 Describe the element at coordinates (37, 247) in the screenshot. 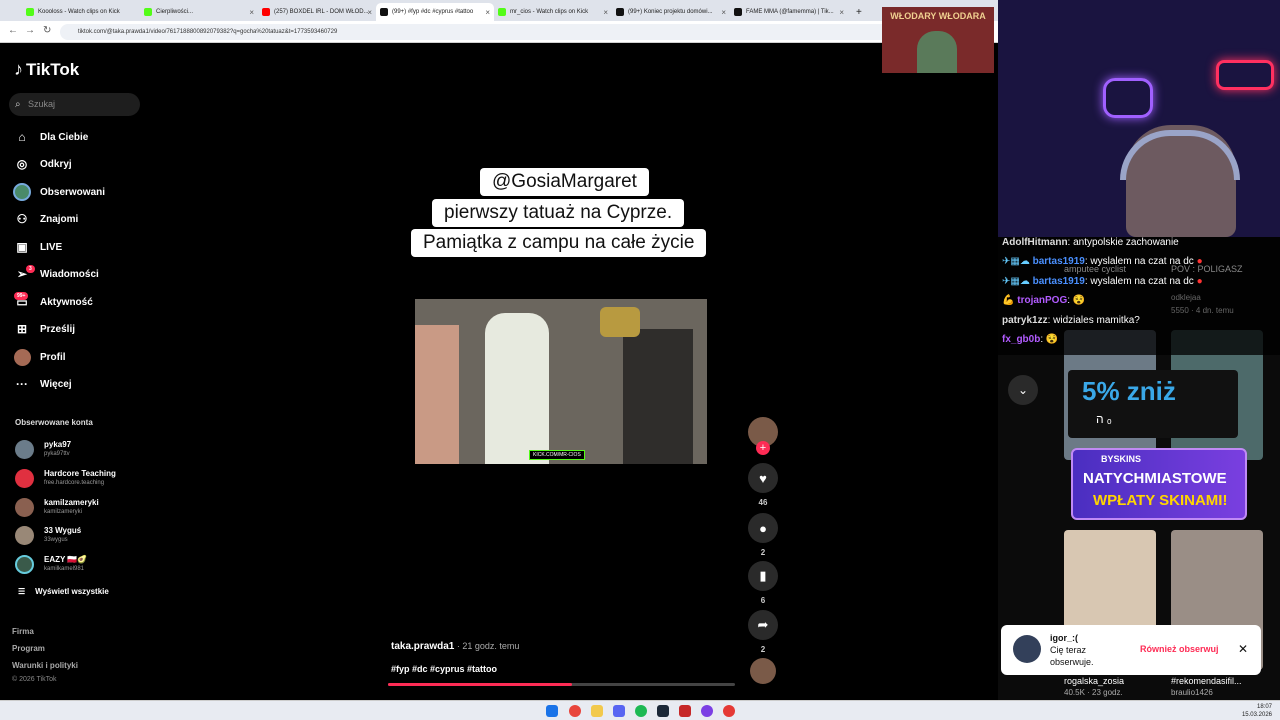

I see `nav-live: ▣ LIVE` at that location.